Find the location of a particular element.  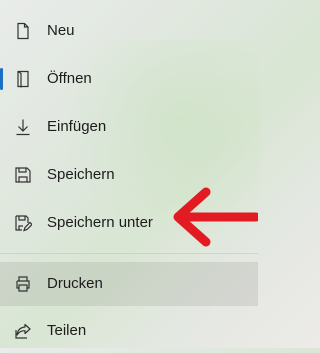

save-as-icon is located at coordinates (23, 223).